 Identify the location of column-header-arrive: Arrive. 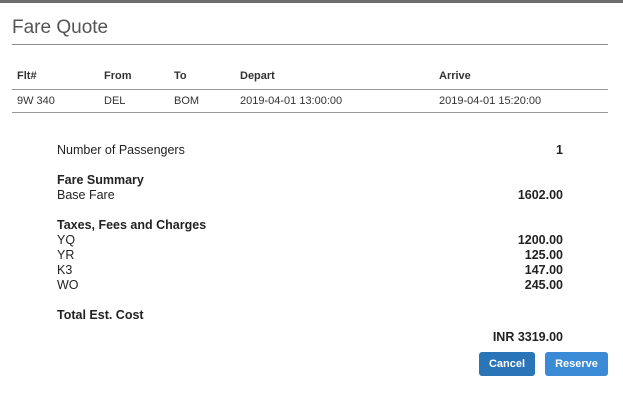
(521, 76).